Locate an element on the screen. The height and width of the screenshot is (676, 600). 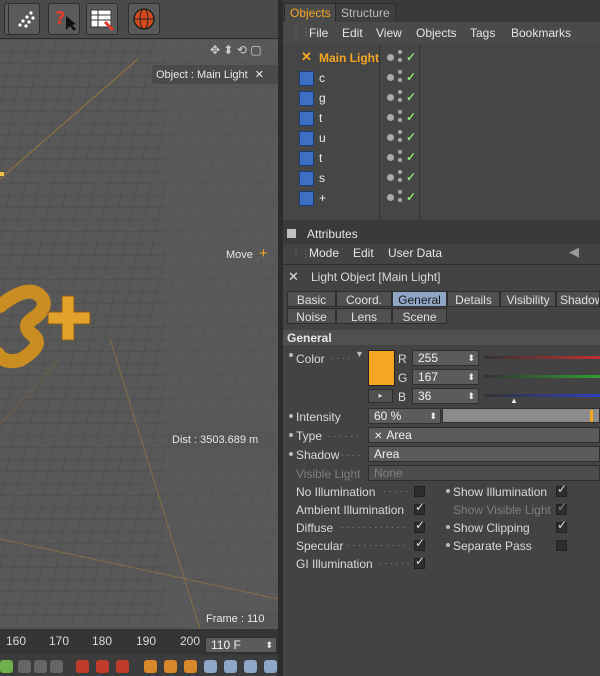
move-key-icon is located at coordinates (150, 666).